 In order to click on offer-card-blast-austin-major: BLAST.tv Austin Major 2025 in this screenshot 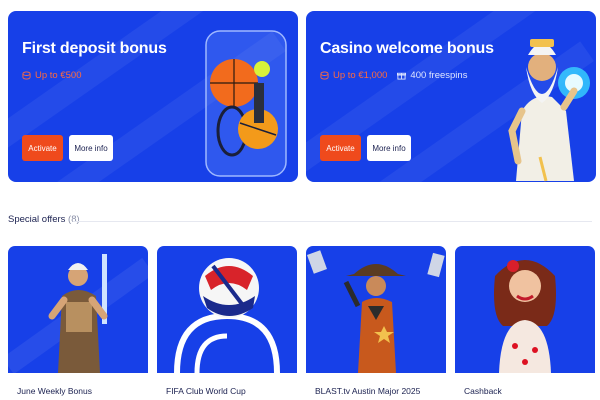, I will do `click(376, 323)`.